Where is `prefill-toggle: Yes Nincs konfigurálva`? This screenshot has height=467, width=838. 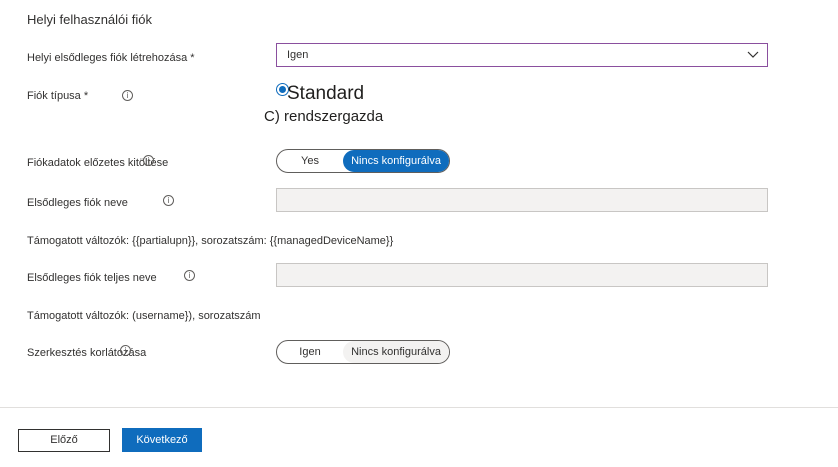
prefill-toggle: Yes Nincs konfigurálva is located at coordinates (363, 161).